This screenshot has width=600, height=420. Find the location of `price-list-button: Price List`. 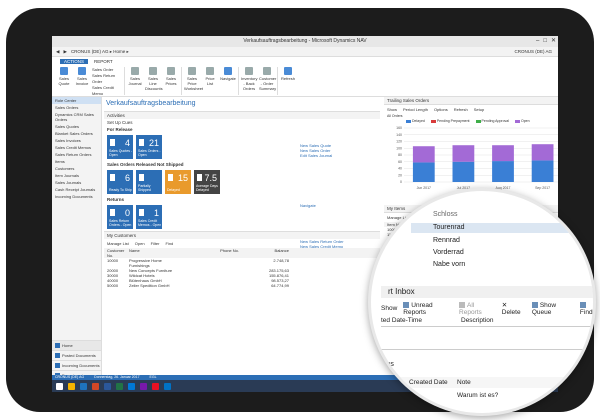

price-list-button: Price List is located at coordinates (210, 76).